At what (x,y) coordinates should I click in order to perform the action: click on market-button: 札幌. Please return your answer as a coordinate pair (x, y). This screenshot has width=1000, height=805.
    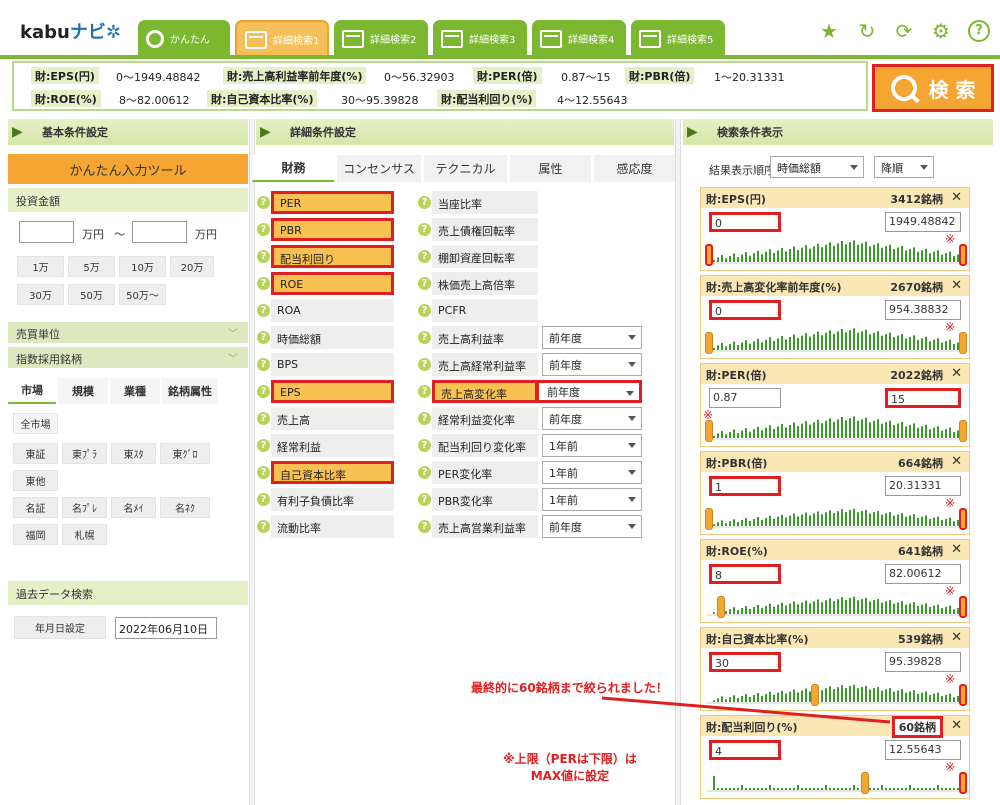
    Looking at the image, I should click on (84, 534).